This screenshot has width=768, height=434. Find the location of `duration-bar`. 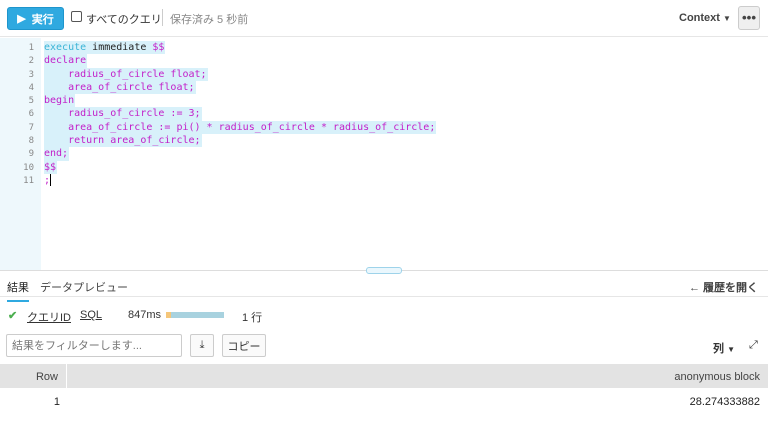

duration-bar is located at coordinates (195, 315).